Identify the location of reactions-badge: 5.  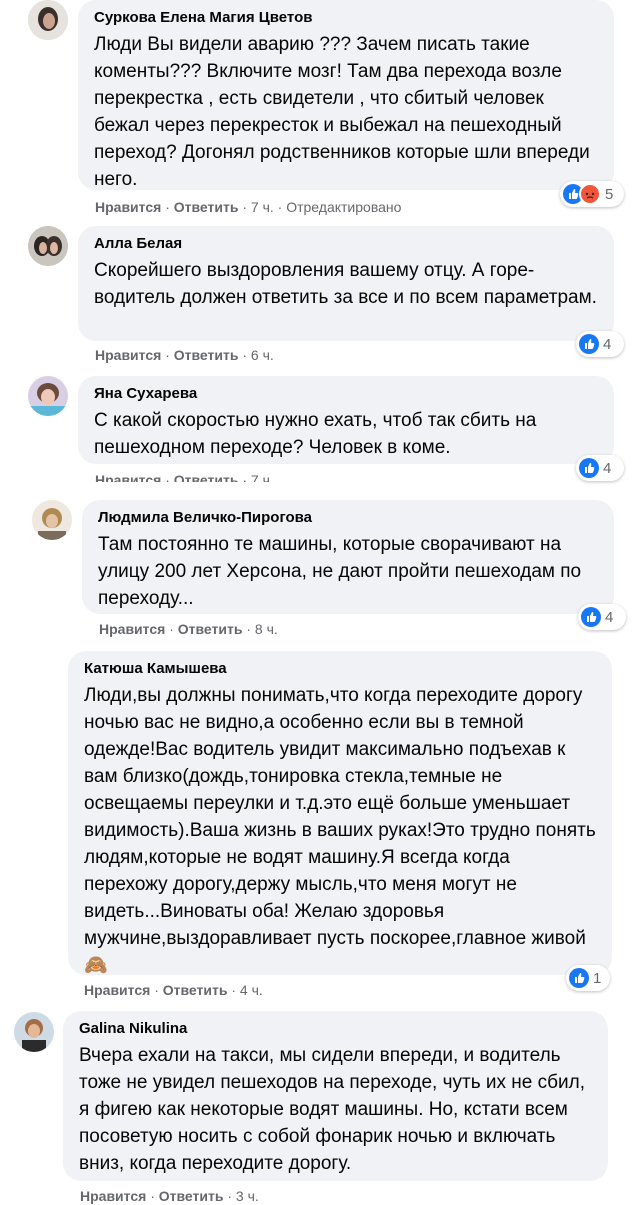
(592, 194).